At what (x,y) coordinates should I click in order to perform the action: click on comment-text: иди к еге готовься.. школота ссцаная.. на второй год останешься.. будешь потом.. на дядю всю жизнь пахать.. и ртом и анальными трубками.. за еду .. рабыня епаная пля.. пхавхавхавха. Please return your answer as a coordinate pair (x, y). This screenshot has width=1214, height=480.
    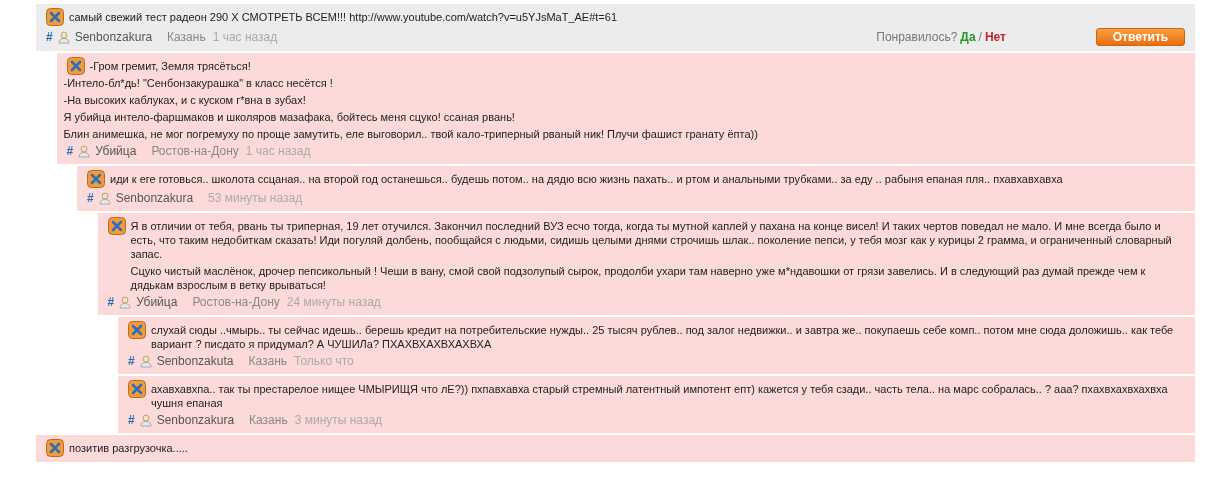
    Looking at the image, I should click on (587, 179).